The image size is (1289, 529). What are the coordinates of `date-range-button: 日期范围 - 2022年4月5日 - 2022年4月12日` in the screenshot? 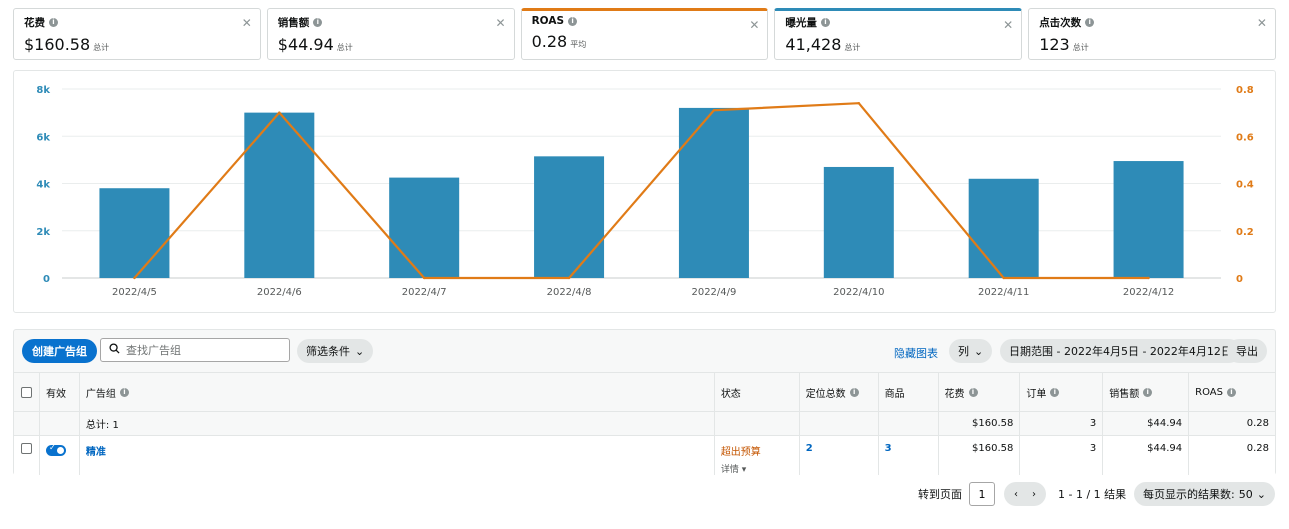 It's located at (1120, 351).